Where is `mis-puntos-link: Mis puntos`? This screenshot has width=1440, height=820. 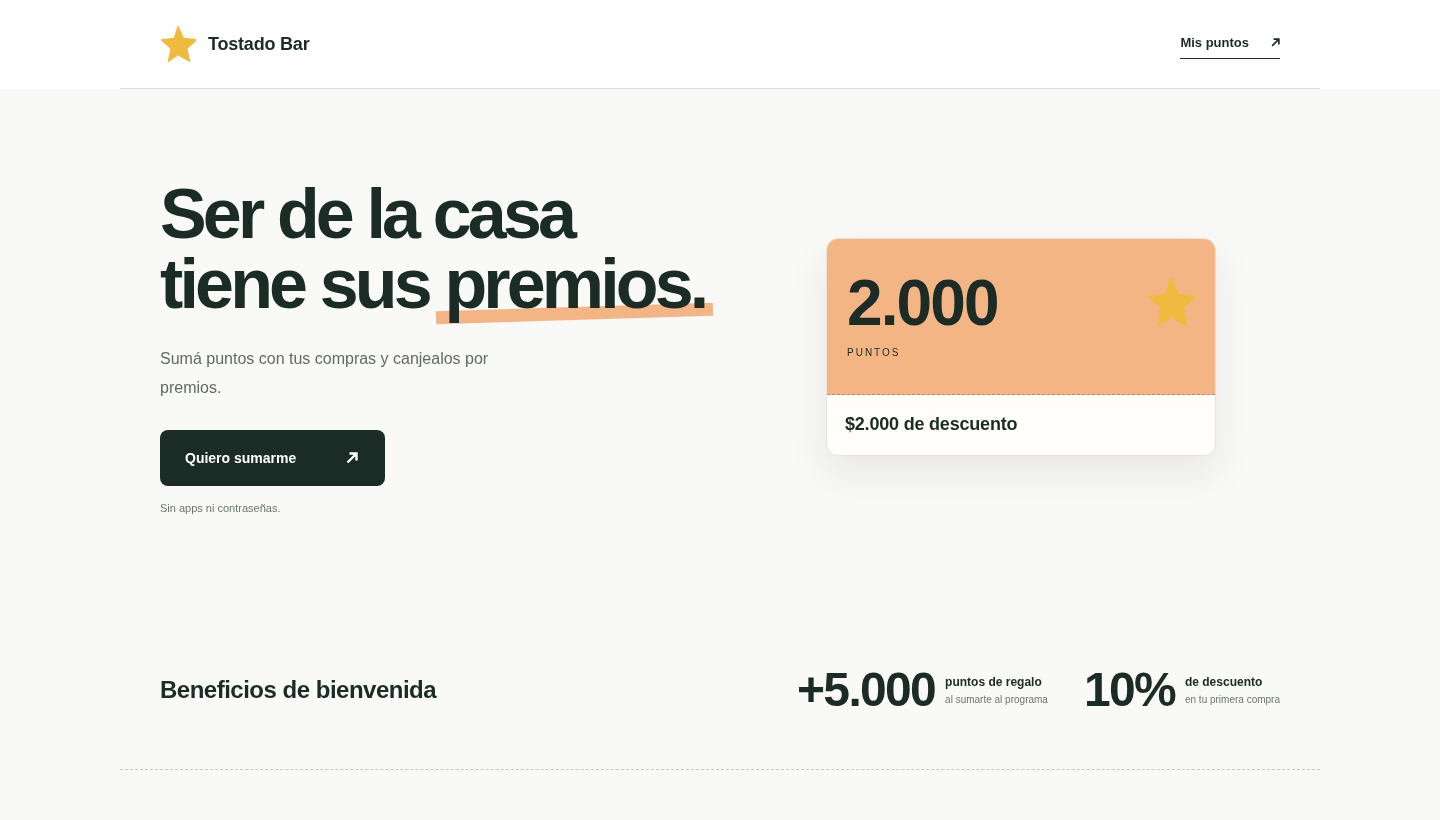
mis-puntos-link: Mis puntos is located at coordinates (1230, 47).